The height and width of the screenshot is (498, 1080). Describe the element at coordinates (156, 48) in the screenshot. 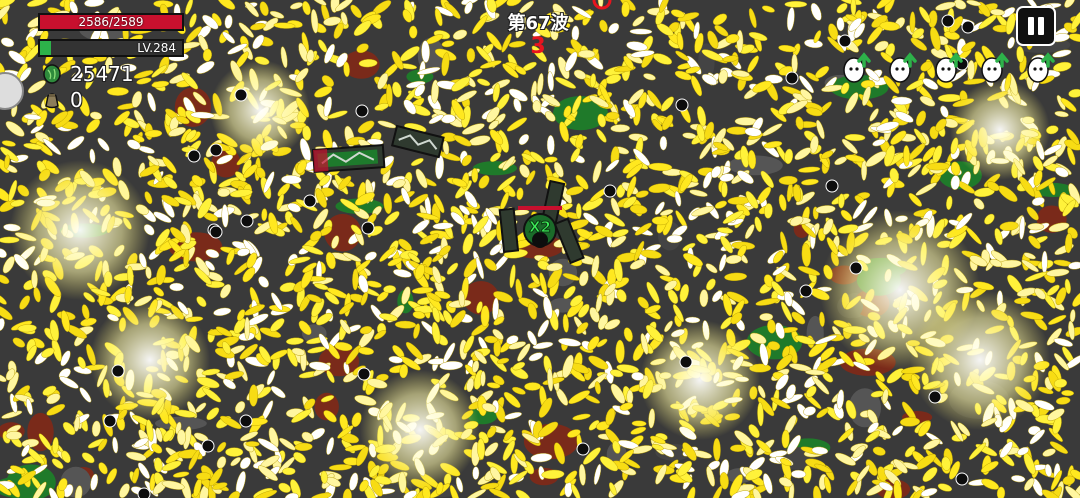

I see `level-text: LV.284` at that location.